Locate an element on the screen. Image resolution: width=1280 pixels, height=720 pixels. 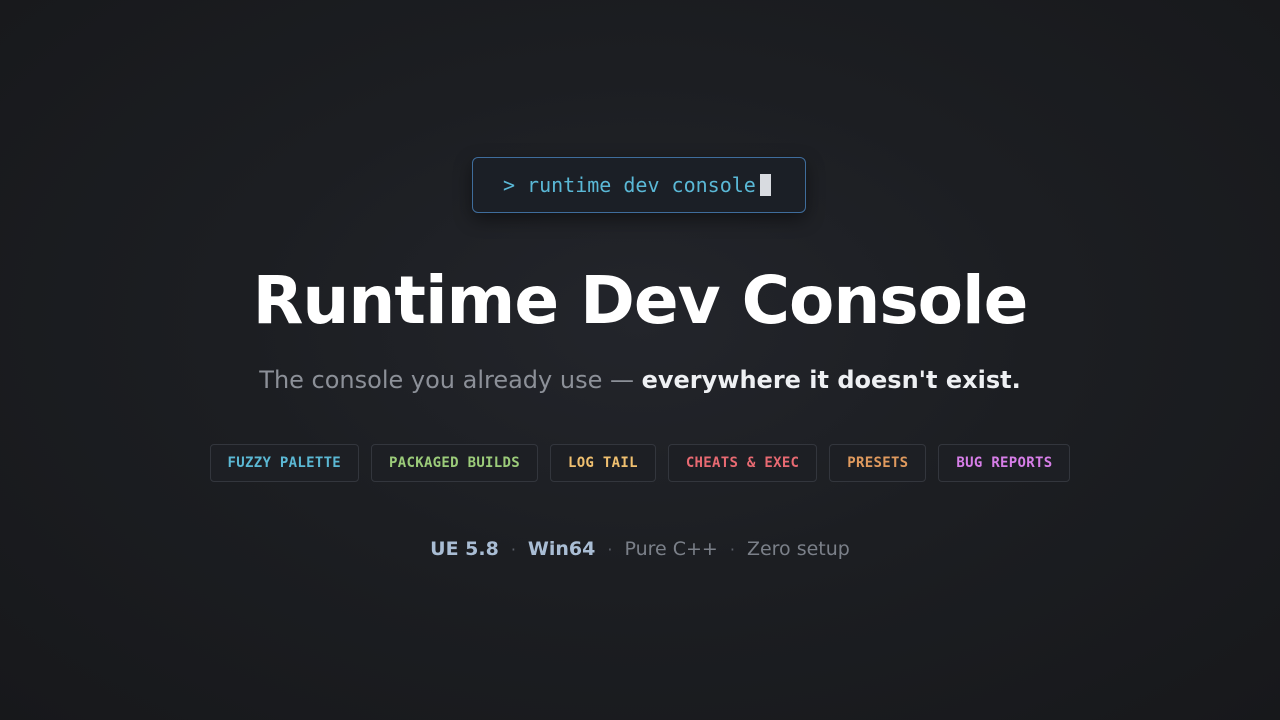
chip-log-tail: LOG TAIL is located at coordinates (602, 463).